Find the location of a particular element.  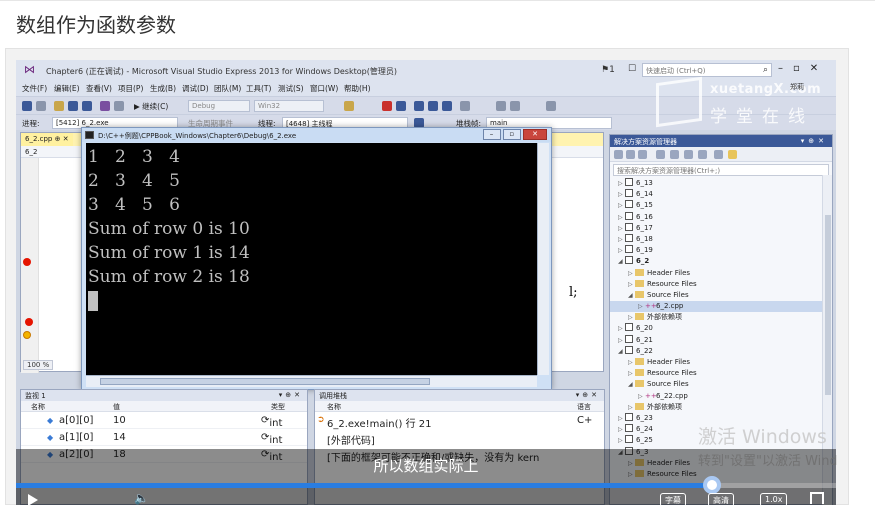

solution-tree-item: ◢ 6_2 is located at coordinates (721, 261).